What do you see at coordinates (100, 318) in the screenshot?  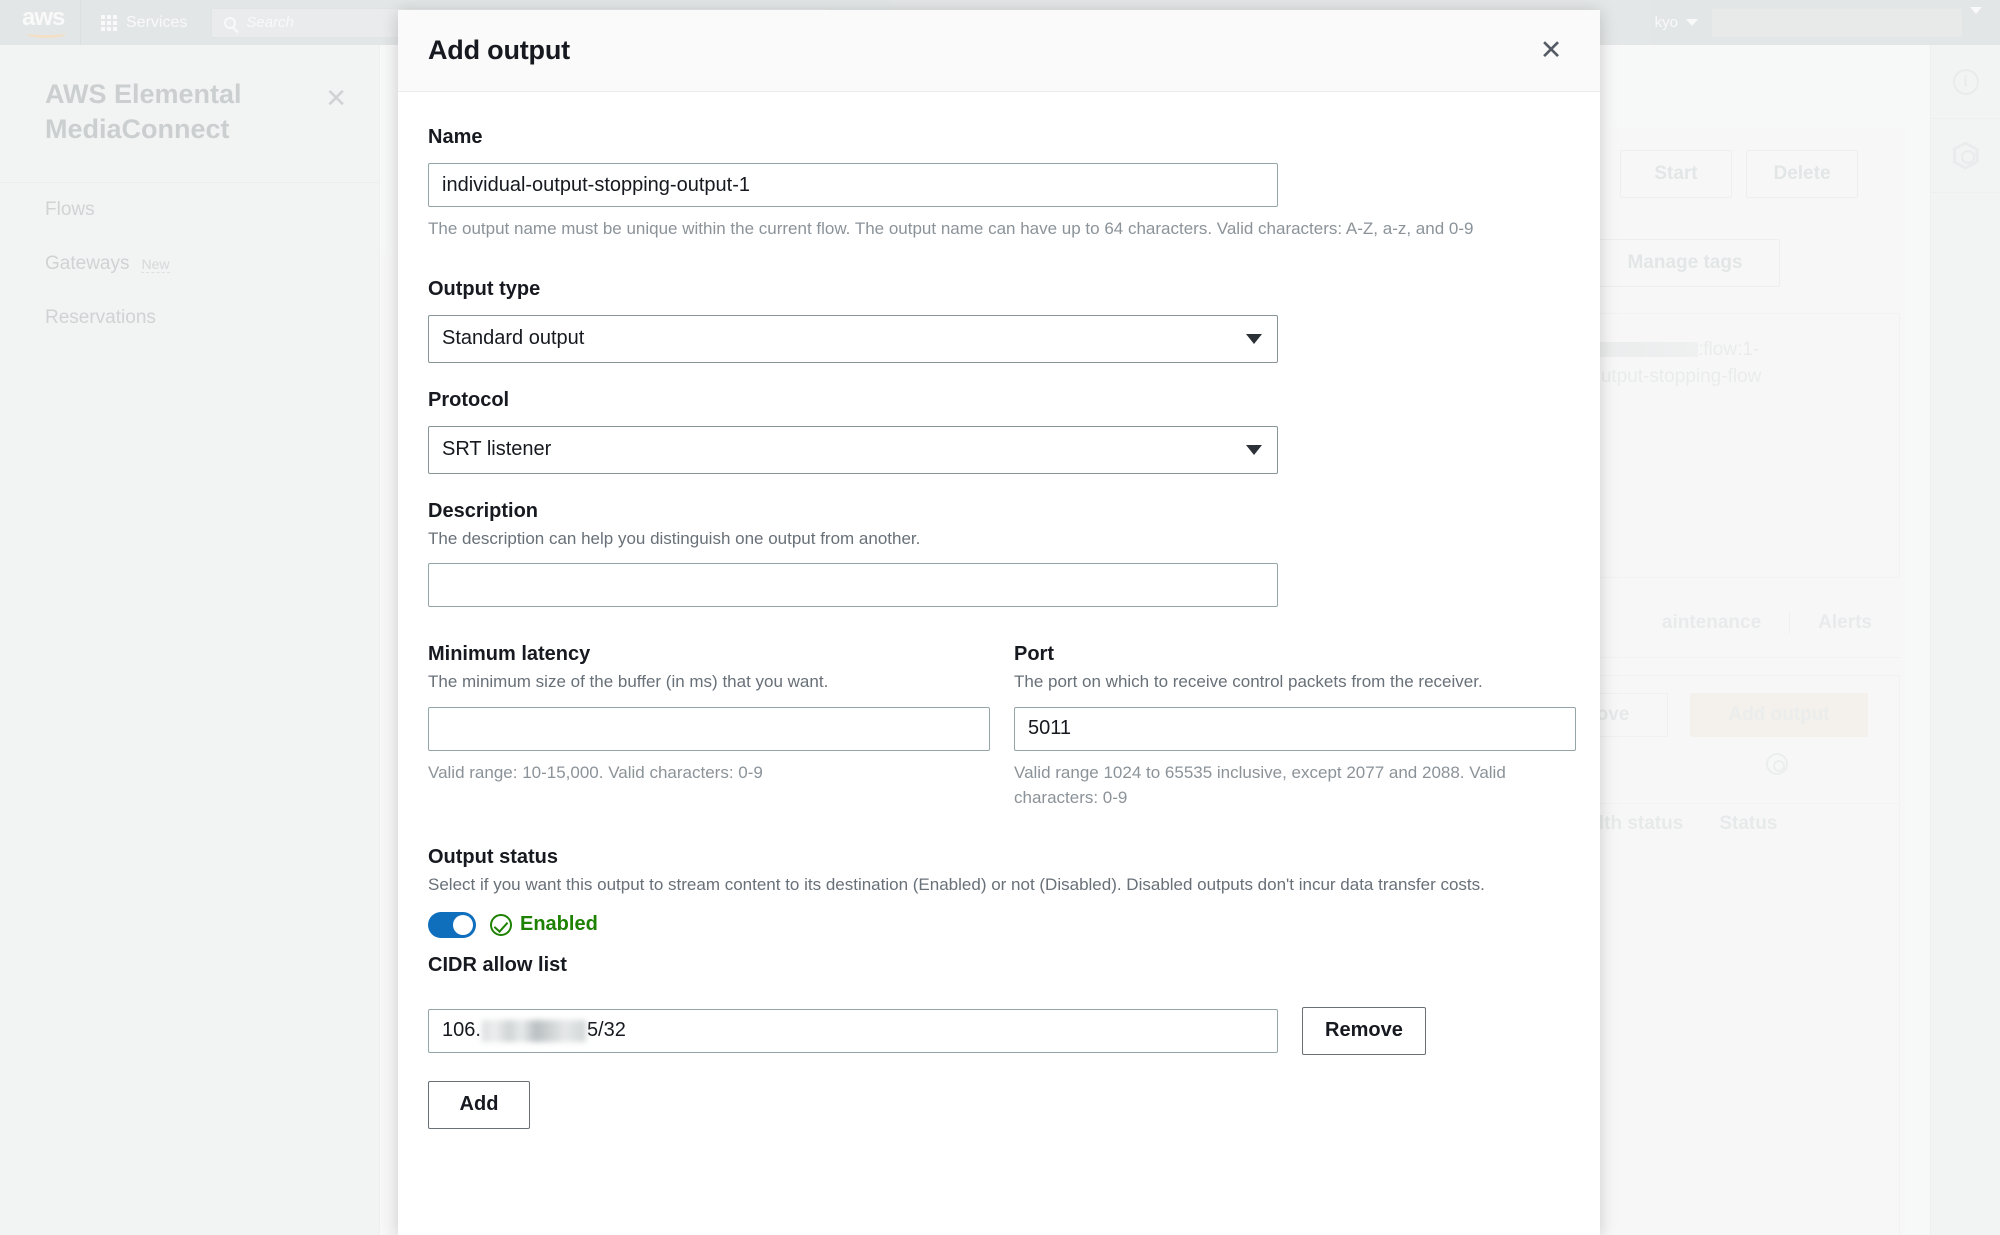 I see `sidebar-item-label: Reservations` at bounding box center [100, 318].